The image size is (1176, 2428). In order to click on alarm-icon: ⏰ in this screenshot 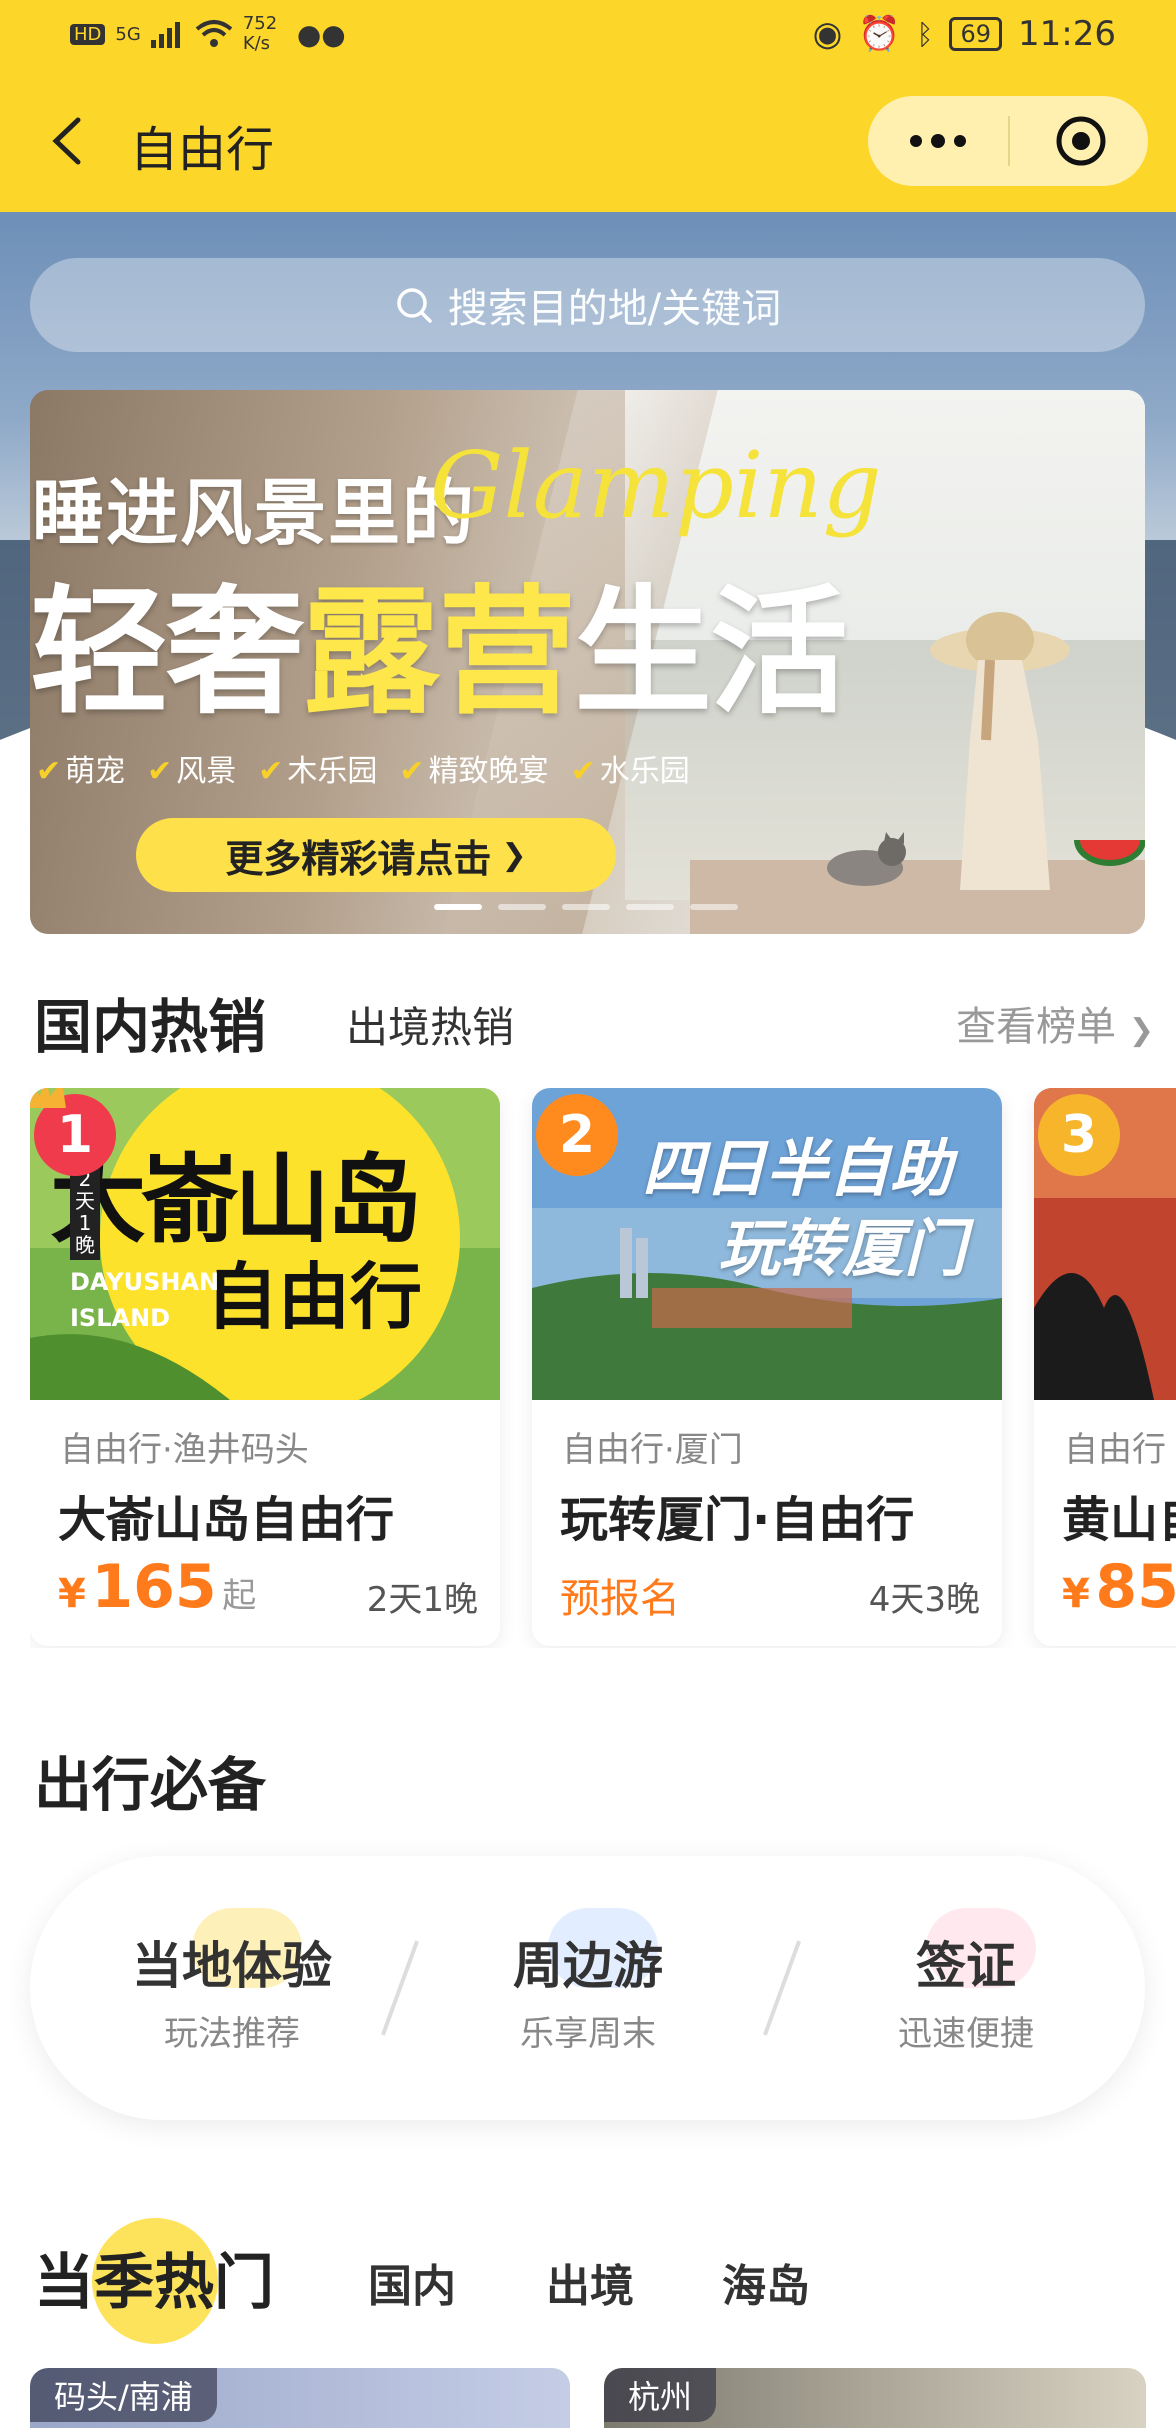, I will do `click(879, 34)`.